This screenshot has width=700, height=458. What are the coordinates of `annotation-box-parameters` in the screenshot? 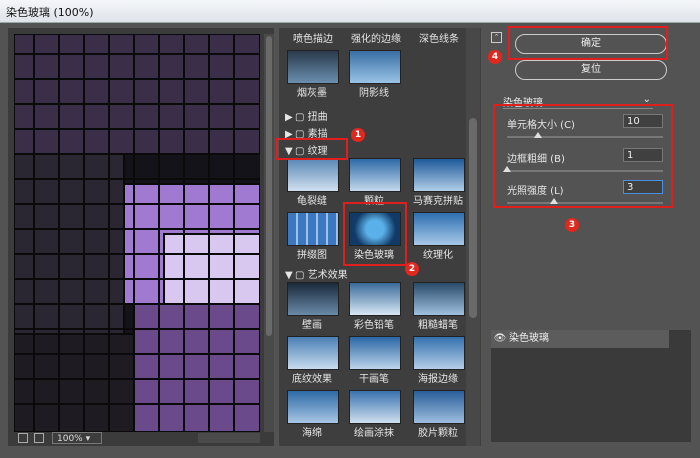 It's located at (583, 156).